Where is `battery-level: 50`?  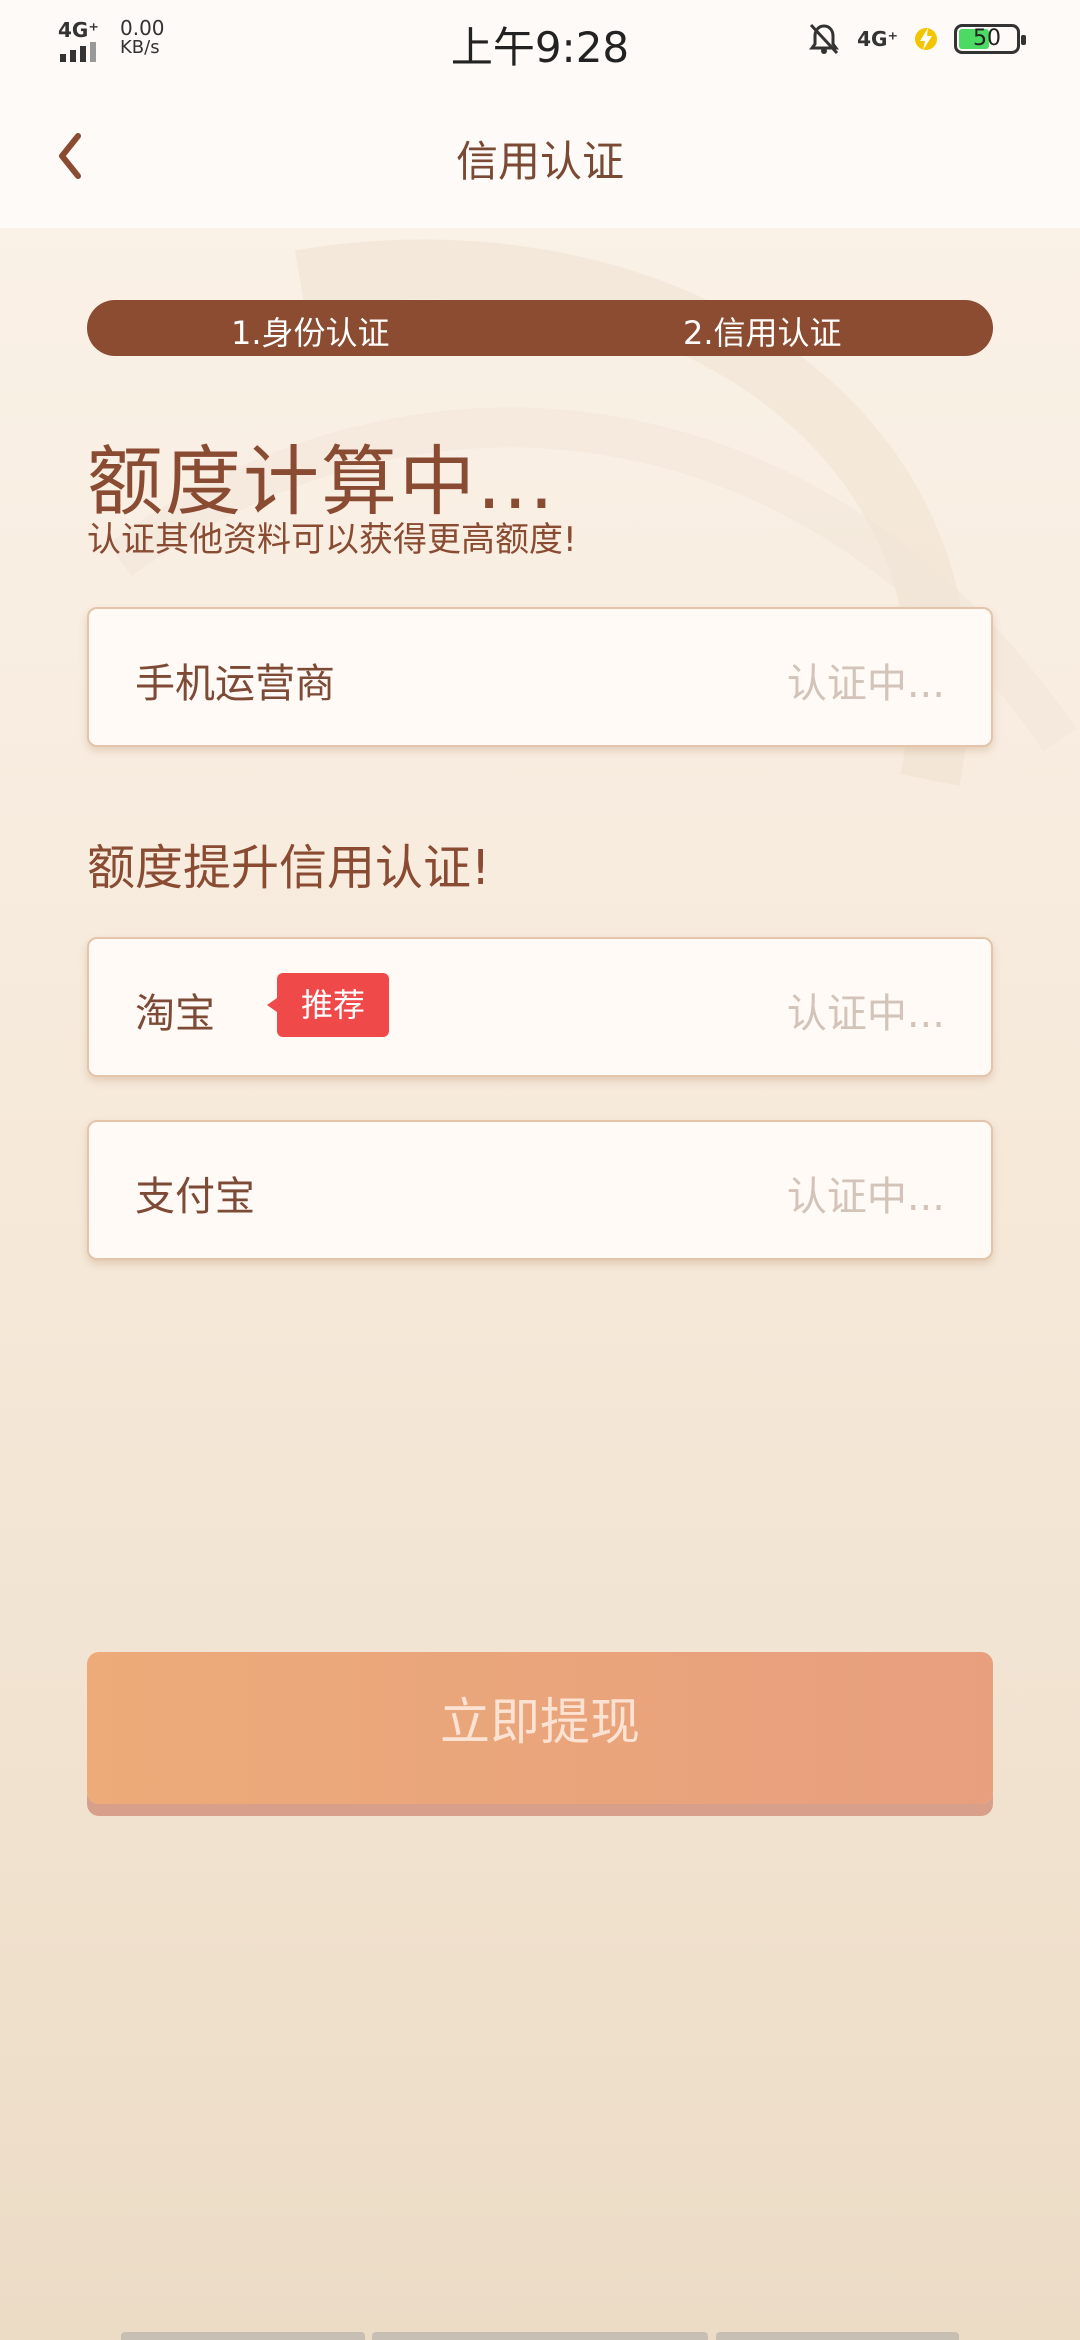
battery-level: 50 is located at coordinates (987, 38).